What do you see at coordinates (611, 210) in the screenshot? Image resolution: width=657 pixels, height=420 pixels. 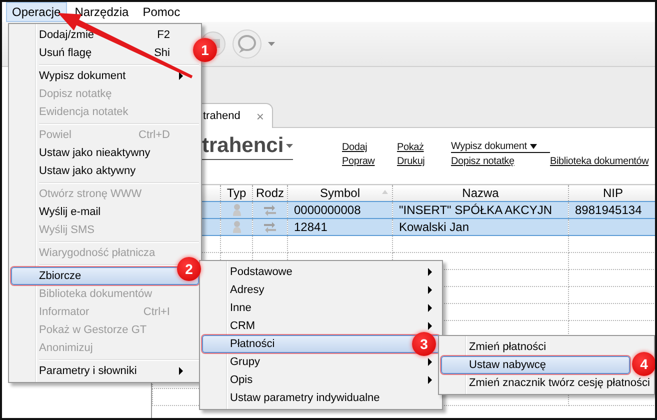 I see `table-cell: 8981945134` at bounding box center [611, 210].